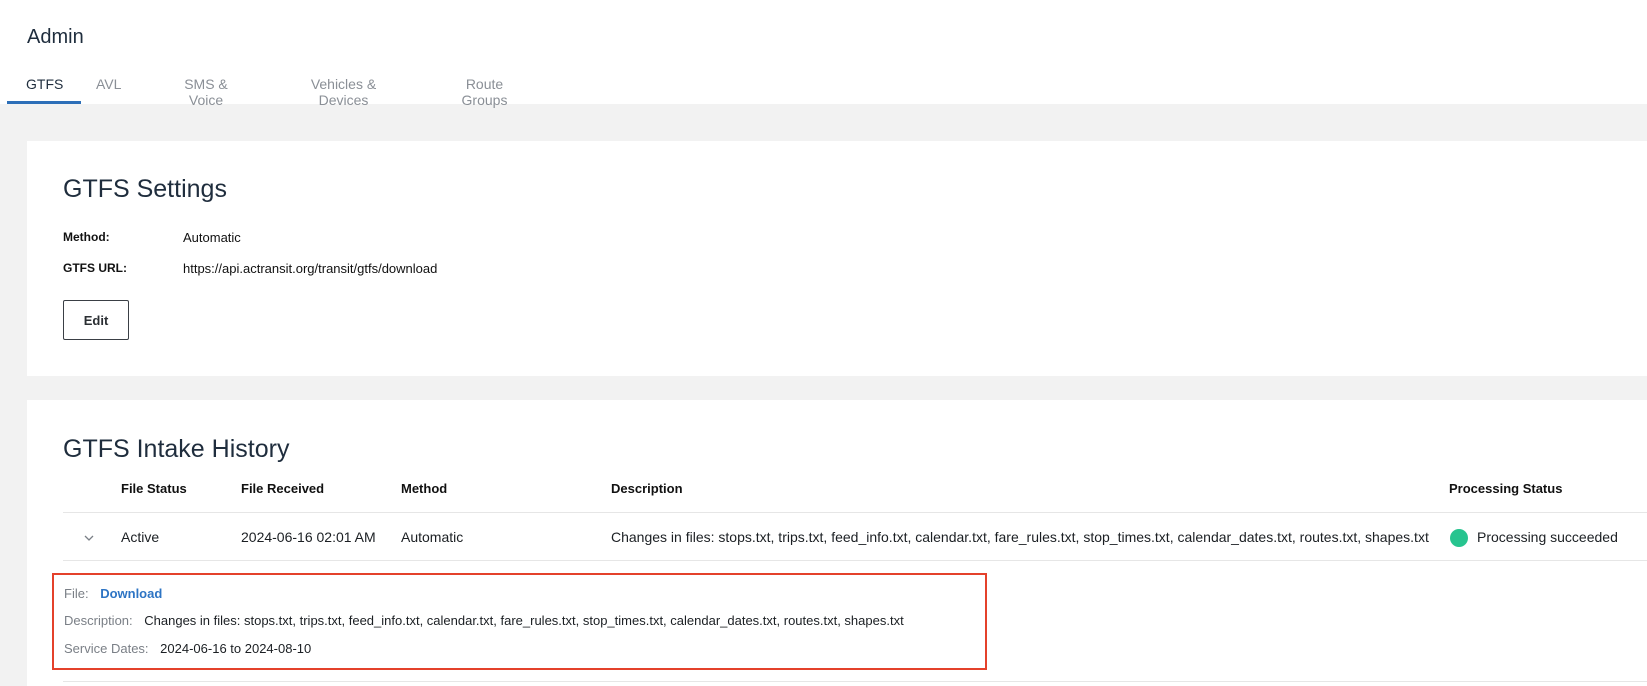 This screenshot has height=686, width=1647. Describe the element at coordinates (131, 593) in the screenshot. I see `download-link: Download` at that location.